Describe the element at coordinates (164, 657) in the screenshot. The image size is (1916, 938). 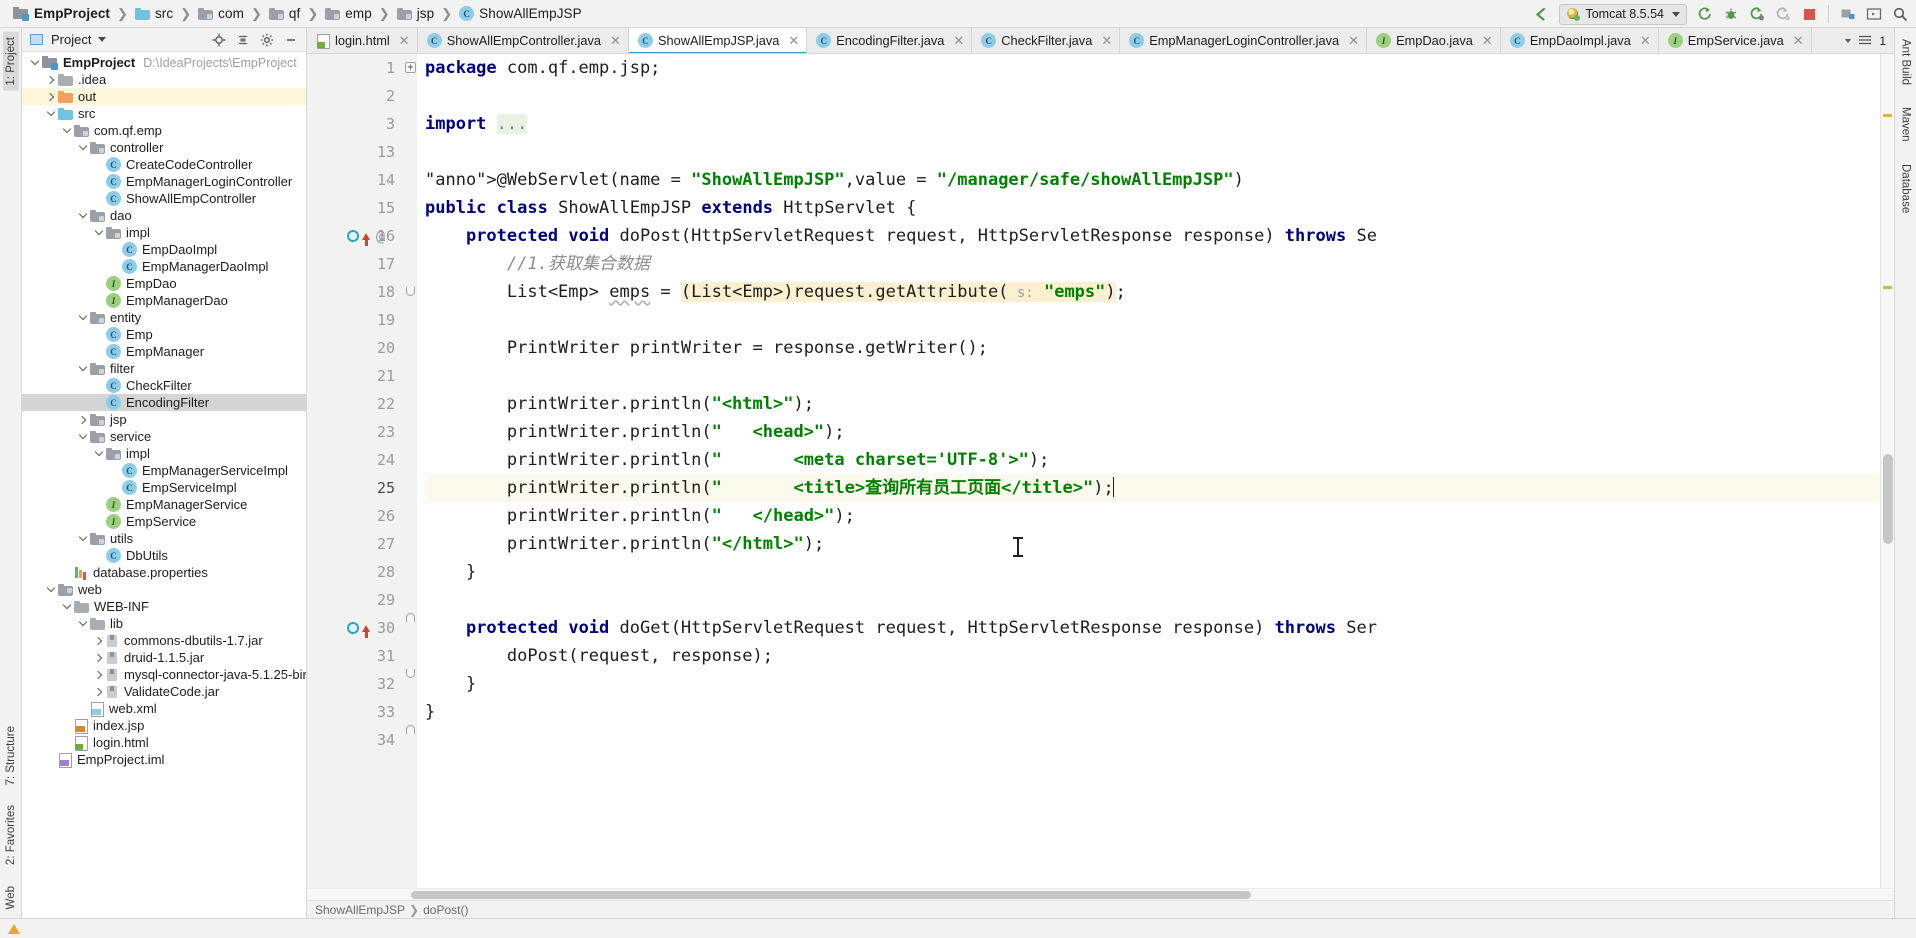
I see `tree-node: druid-1.1.5.jar` at that location.